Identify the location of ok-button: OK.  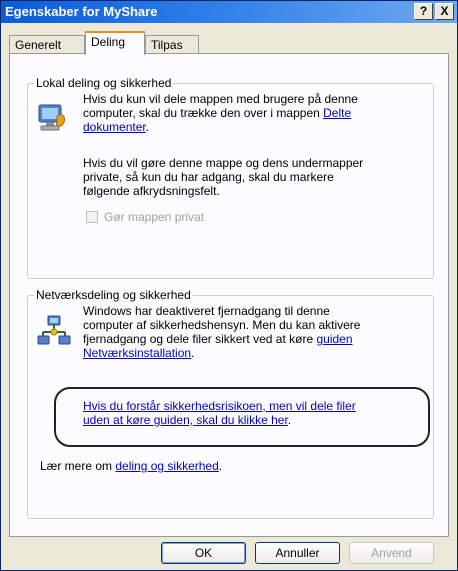
(203, 553).